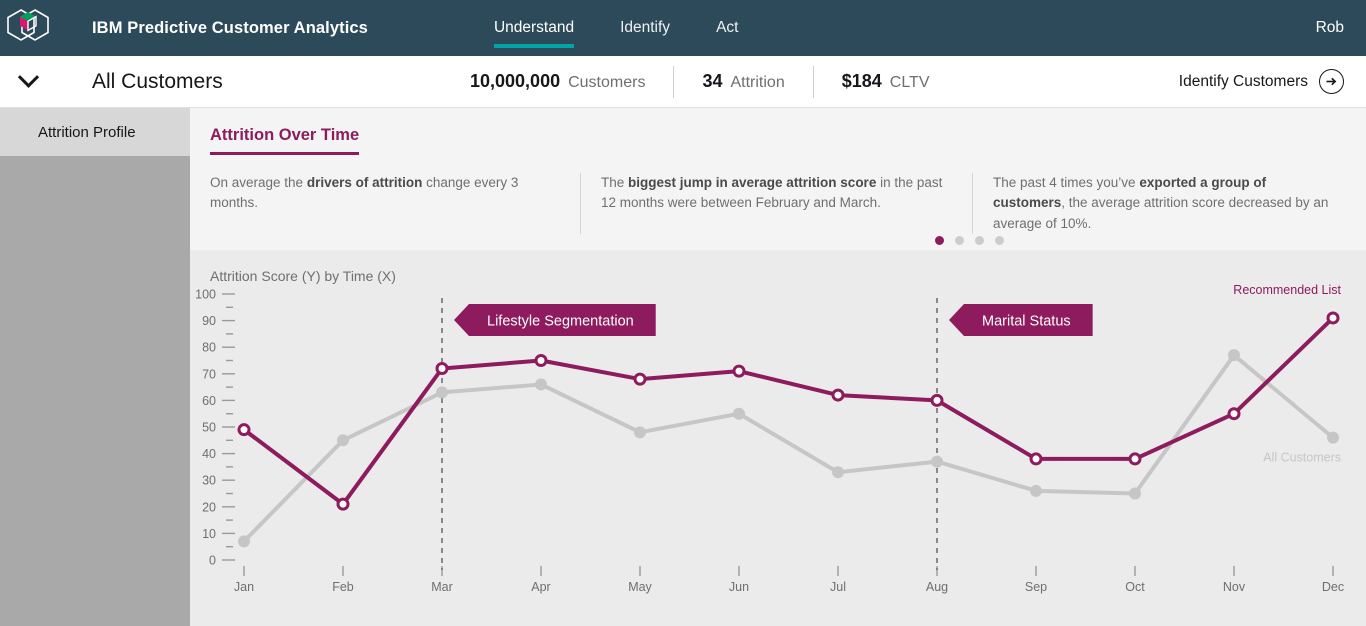 The height and width of the screenshot is (626, 1366). I want to click on y-tick-label: 50, so click(209, 428).